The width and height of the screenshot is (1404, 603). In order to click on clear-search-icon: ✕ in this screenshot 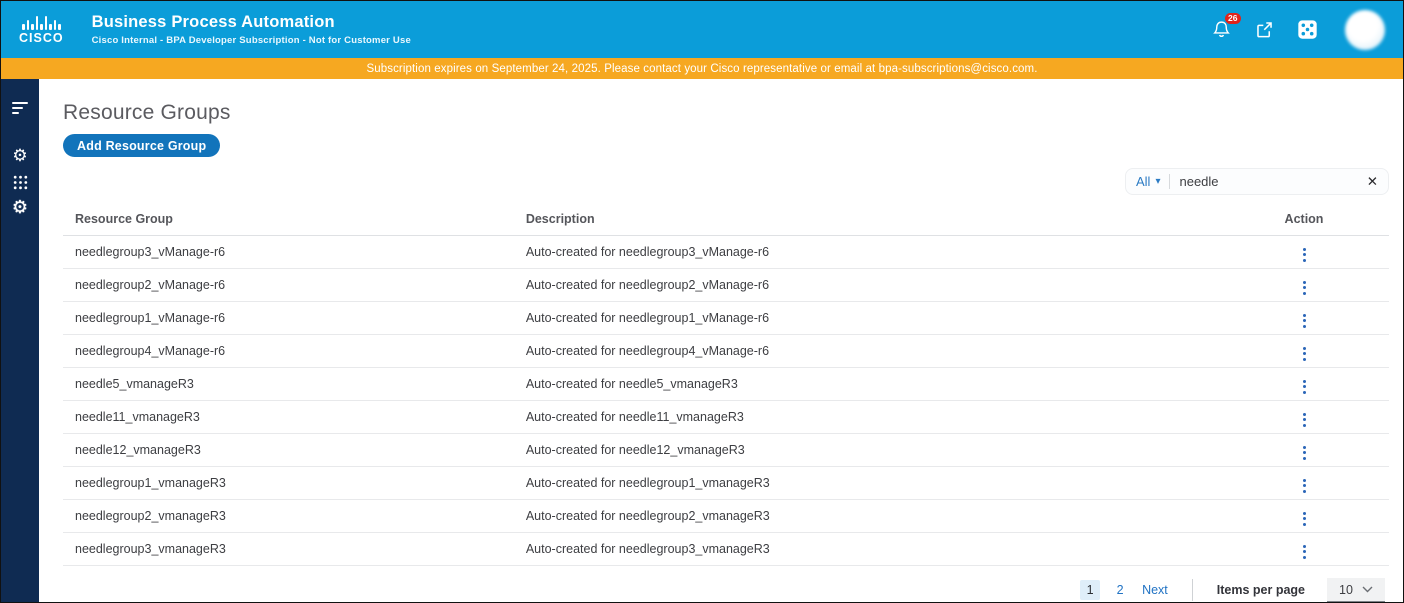, I will do `click(1369, 182)`.